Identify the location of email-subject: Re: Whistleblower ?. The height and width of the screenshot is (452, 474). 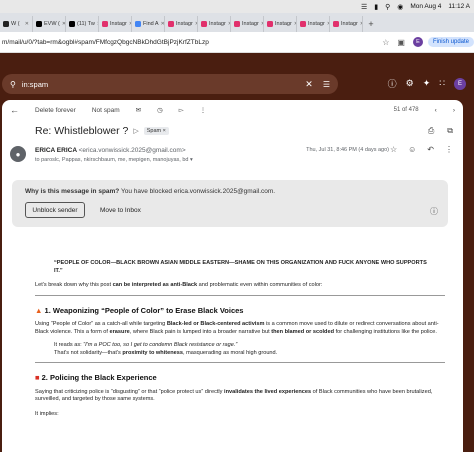
(82, 131).